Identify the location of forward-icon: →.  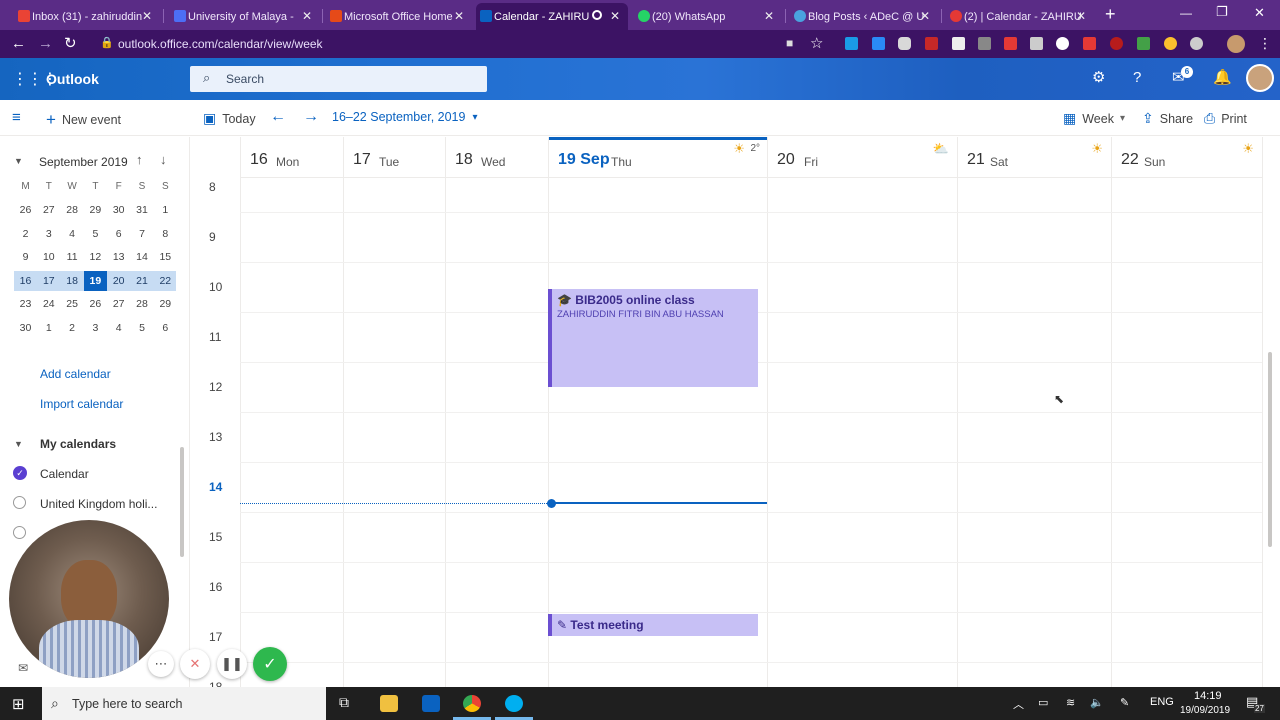
(45, 43).